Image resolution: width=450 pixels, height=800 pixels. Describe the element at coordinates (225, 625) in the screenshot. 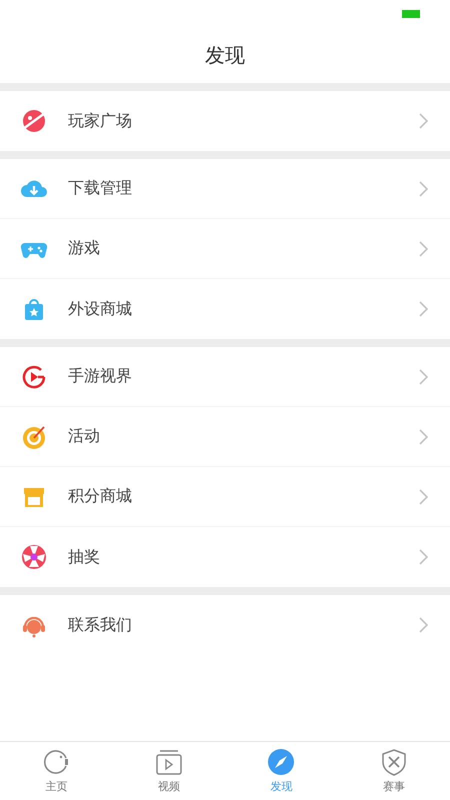

I see `menu-item: 联系我们` at that location.